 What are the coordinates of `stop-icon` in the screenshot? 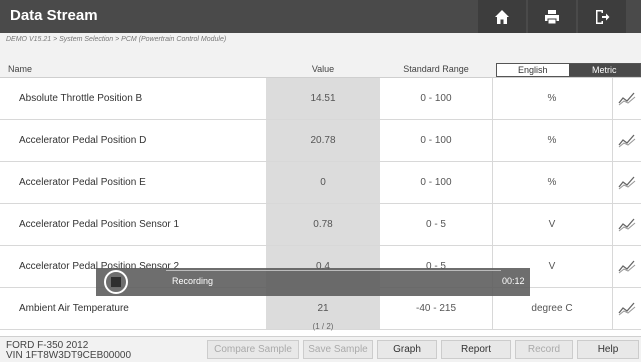 It's located at (116, 282).